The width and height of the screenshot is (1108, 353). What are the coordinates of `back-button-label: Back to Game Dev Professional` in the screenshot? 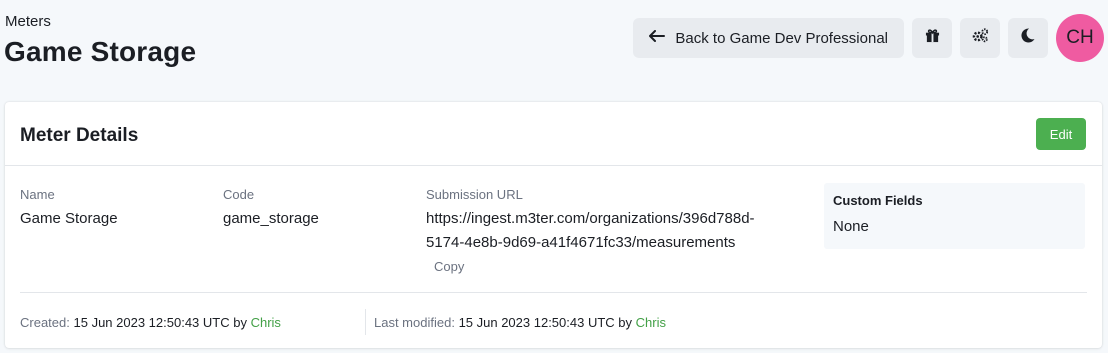 It's located at (781, 38).